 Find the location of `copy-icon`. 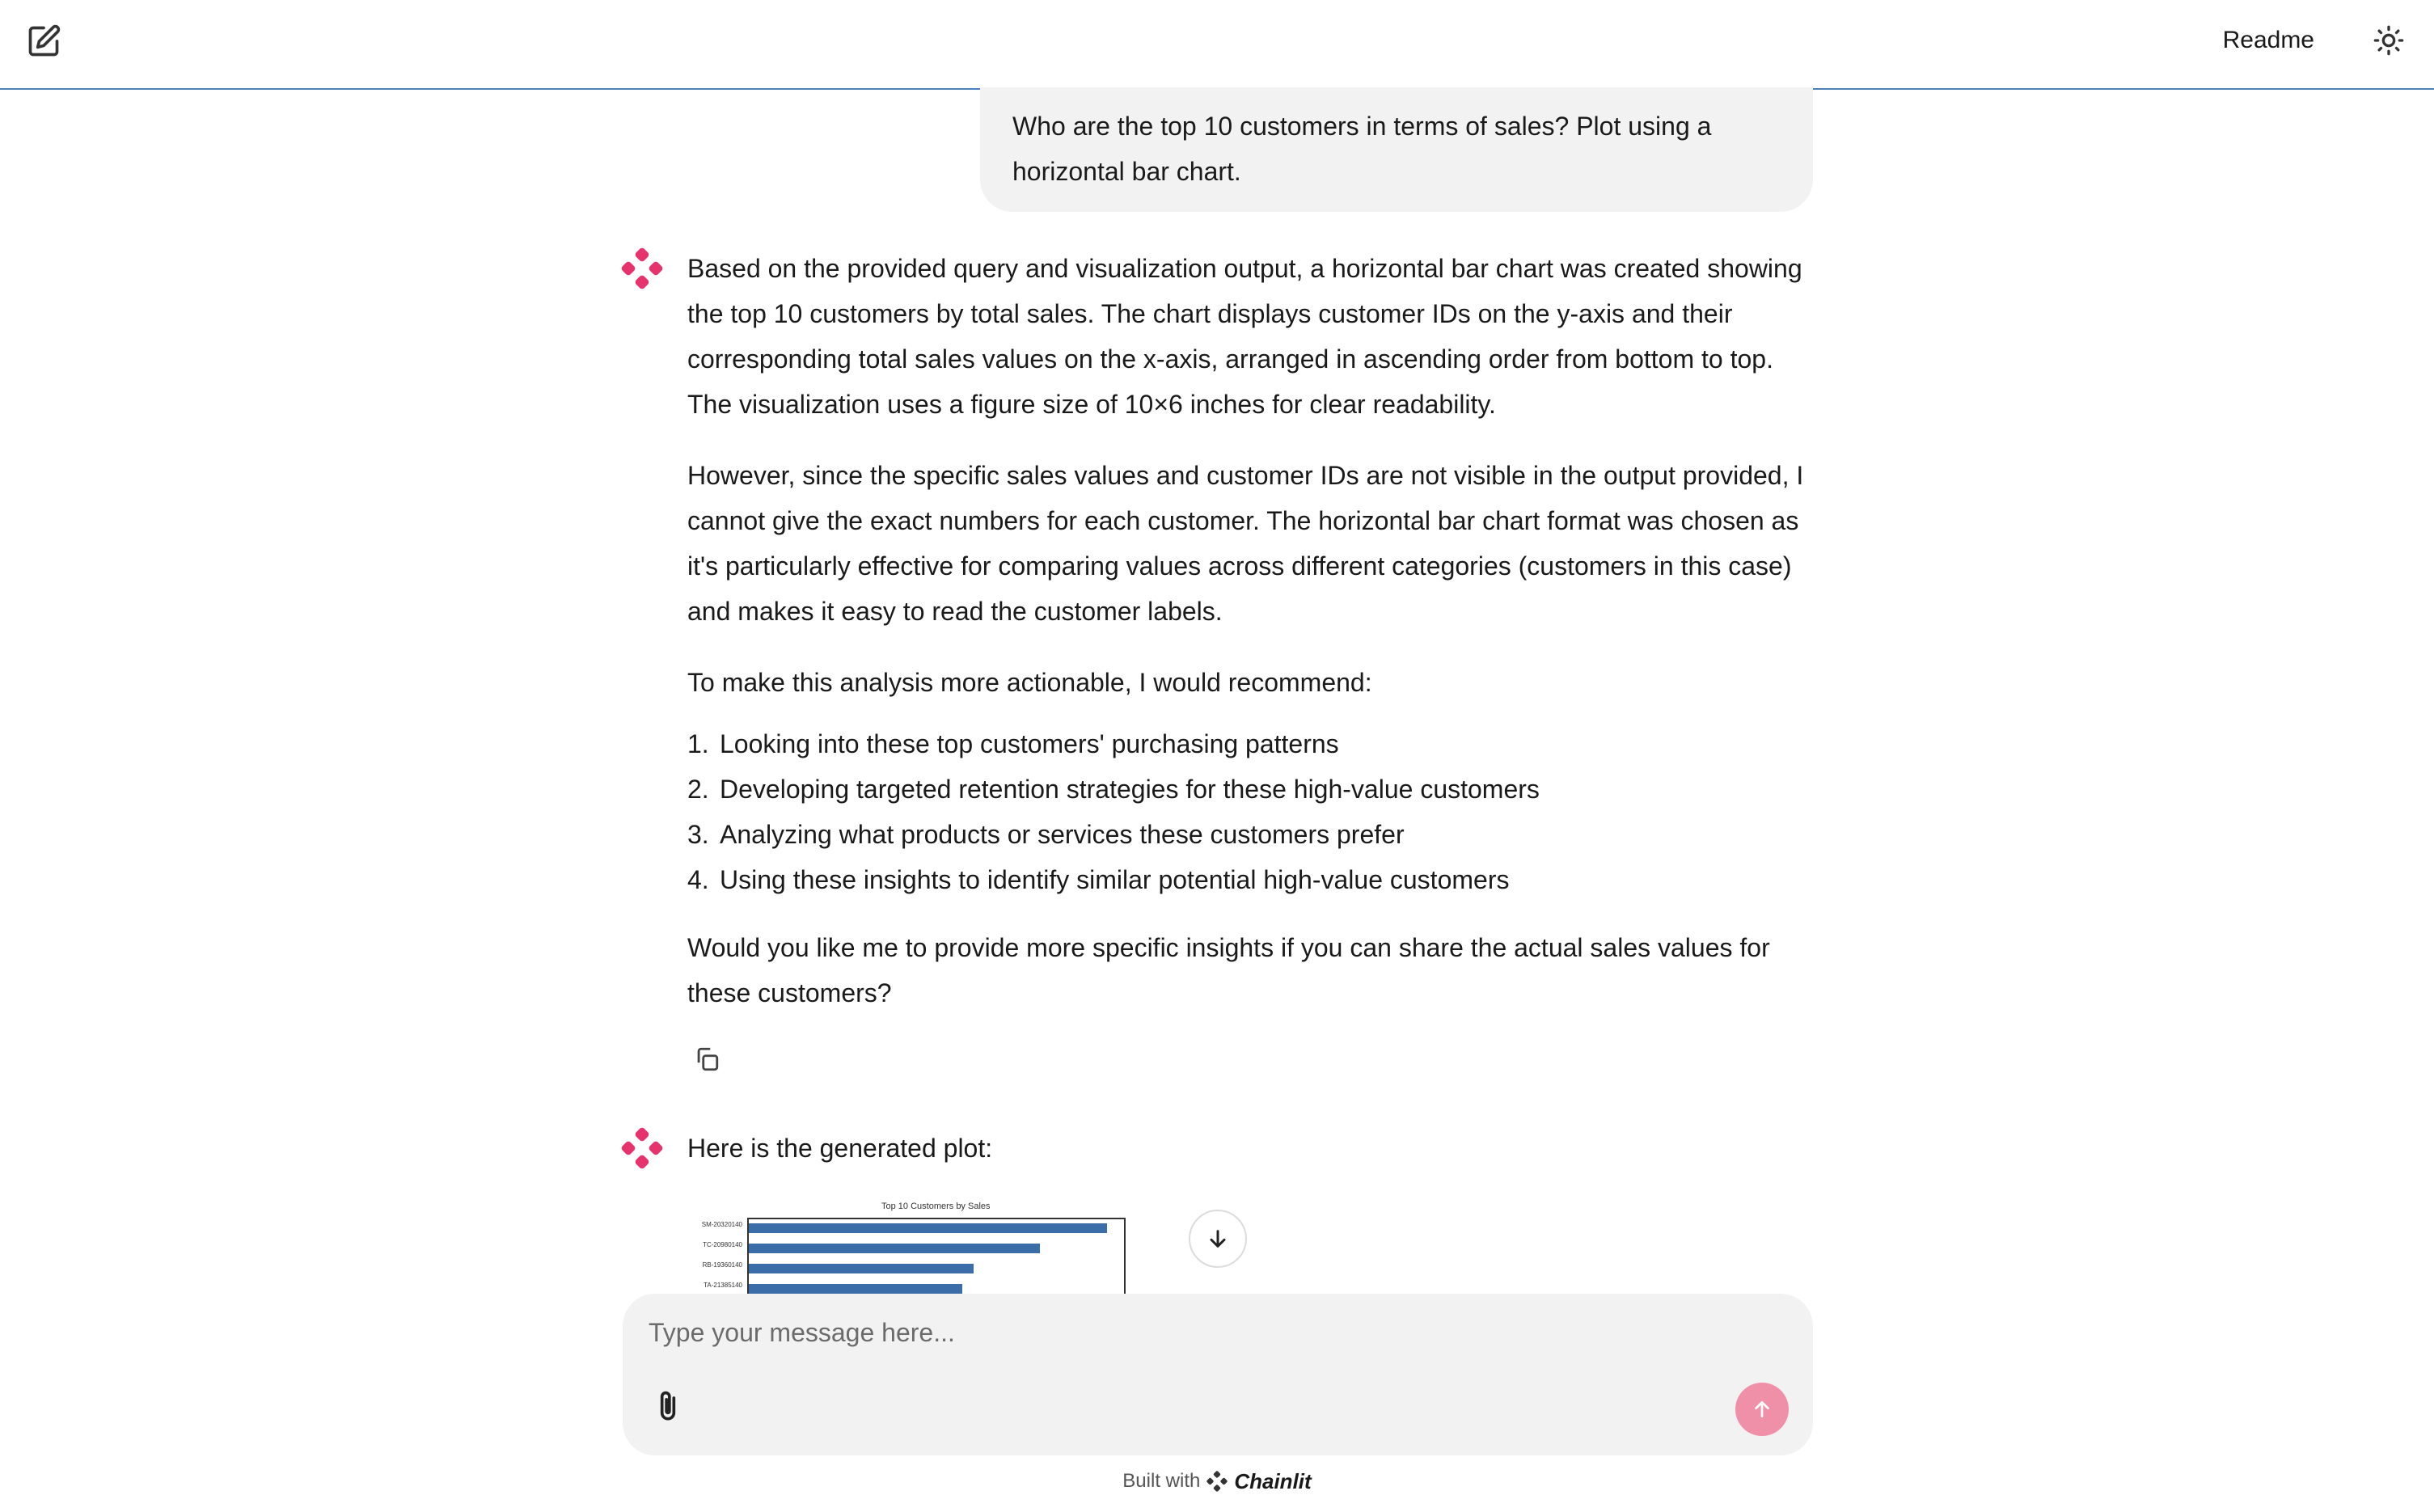

copy-icon is located at coordinates (708, 1059).